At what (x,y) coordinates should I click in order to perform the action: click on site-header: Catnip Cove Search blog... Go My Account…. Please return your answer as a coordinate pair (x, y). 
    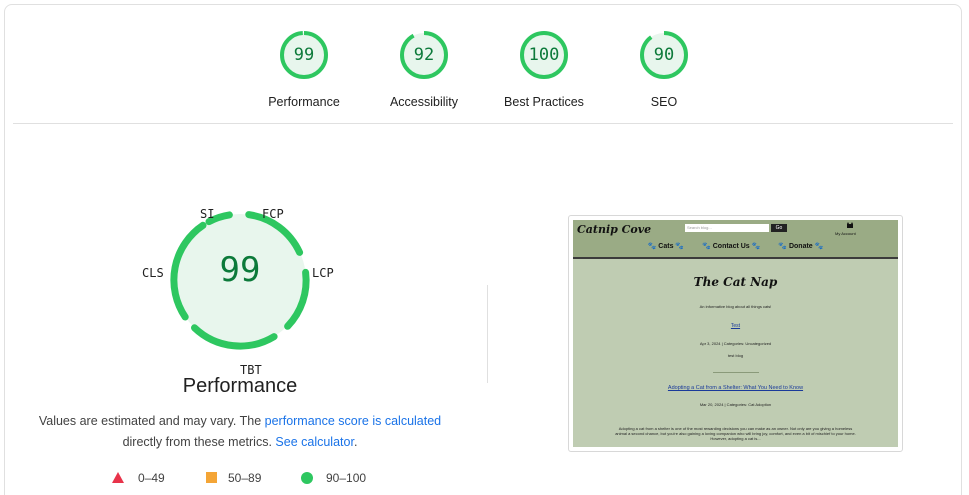
    Looking at the image, I should click on (735, 239).